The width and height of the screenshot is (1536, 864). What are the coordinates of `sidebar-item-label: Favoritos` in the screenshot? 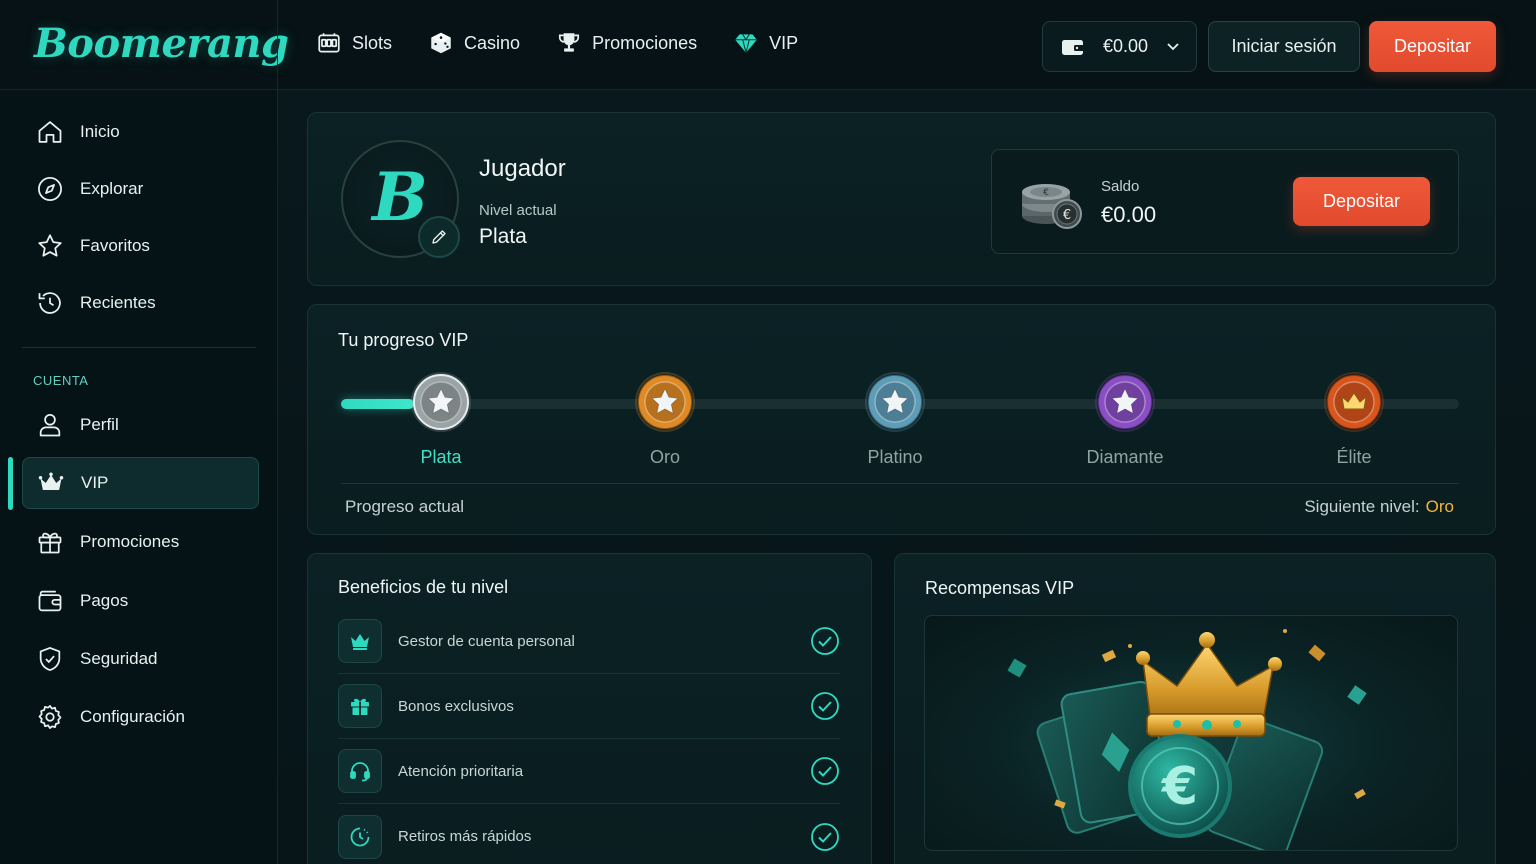 It's located at (115, 245).